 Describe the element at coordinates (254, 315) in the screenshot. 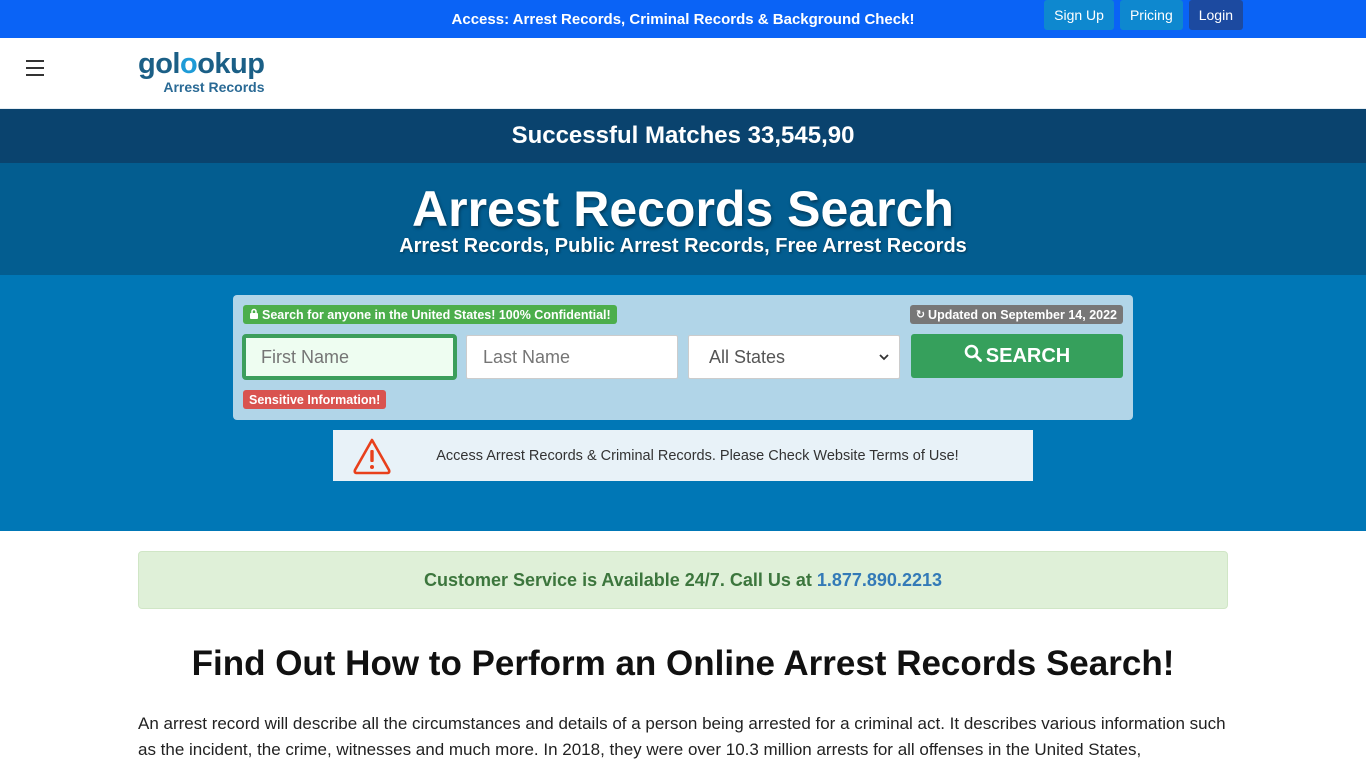

I see `lock-icon` at that location.